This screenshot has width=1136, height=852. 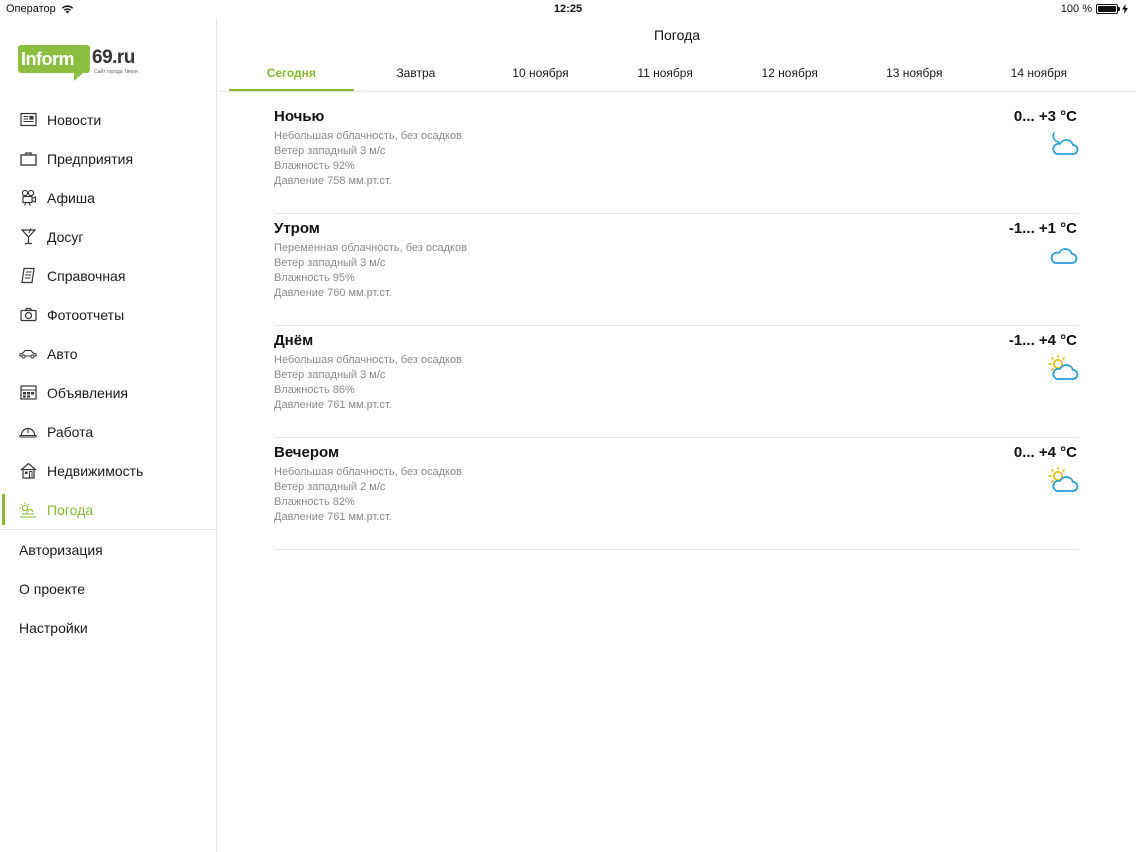 What do you see at coordinates (540, 74) in the screenshot?
I see `tab-nov-10: 10 ноября` at bounding box center [540, 74].